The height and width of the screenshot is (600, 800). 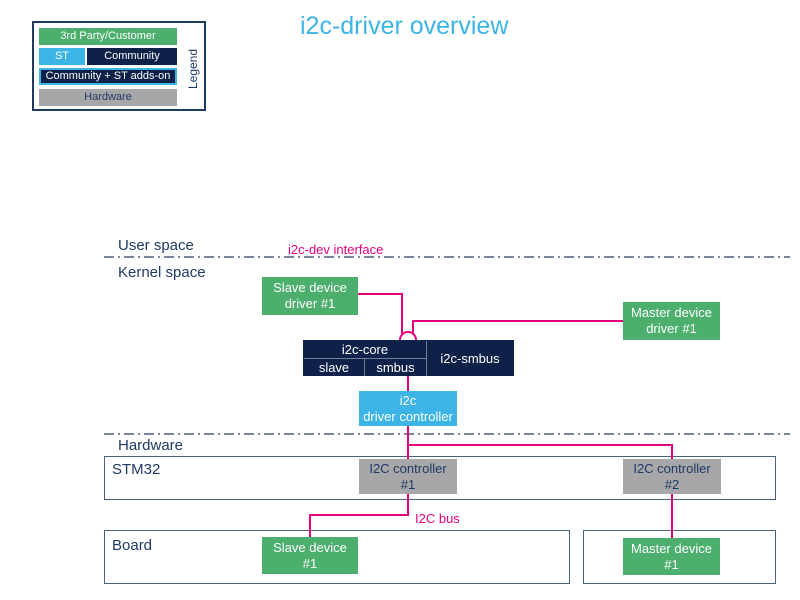 I want to click on i2c-driver-controller-box: i2c driver controller, so click(x=408, y=408).